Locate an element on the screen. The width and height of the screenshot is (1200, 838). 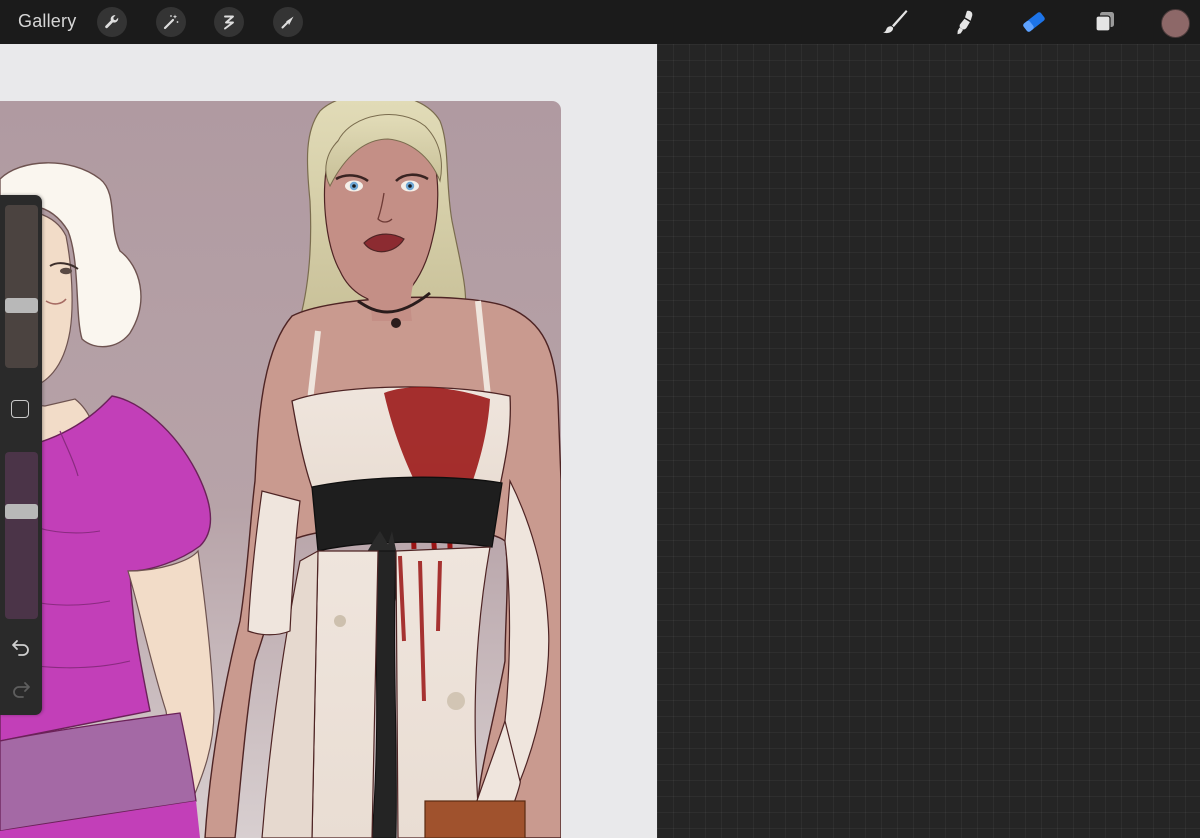
wrench-icon is located at coordinates (112, 22).